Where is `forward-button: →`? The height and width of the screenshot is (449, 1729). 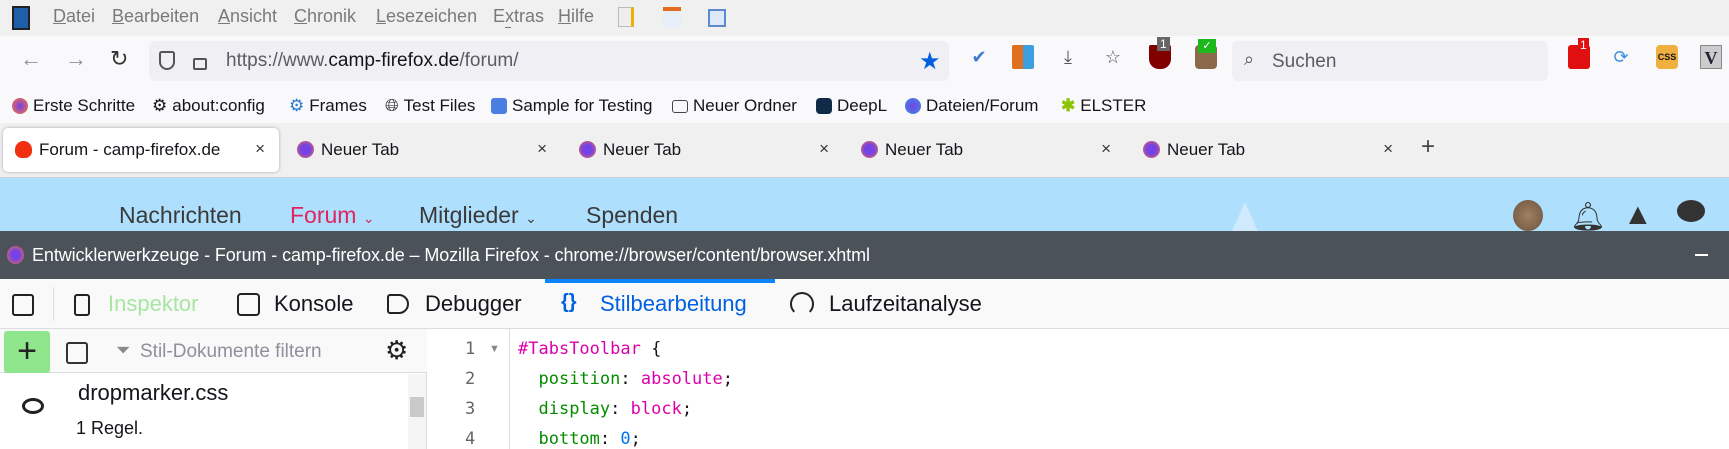 forward-button: → is located at coordinates (76, 59).